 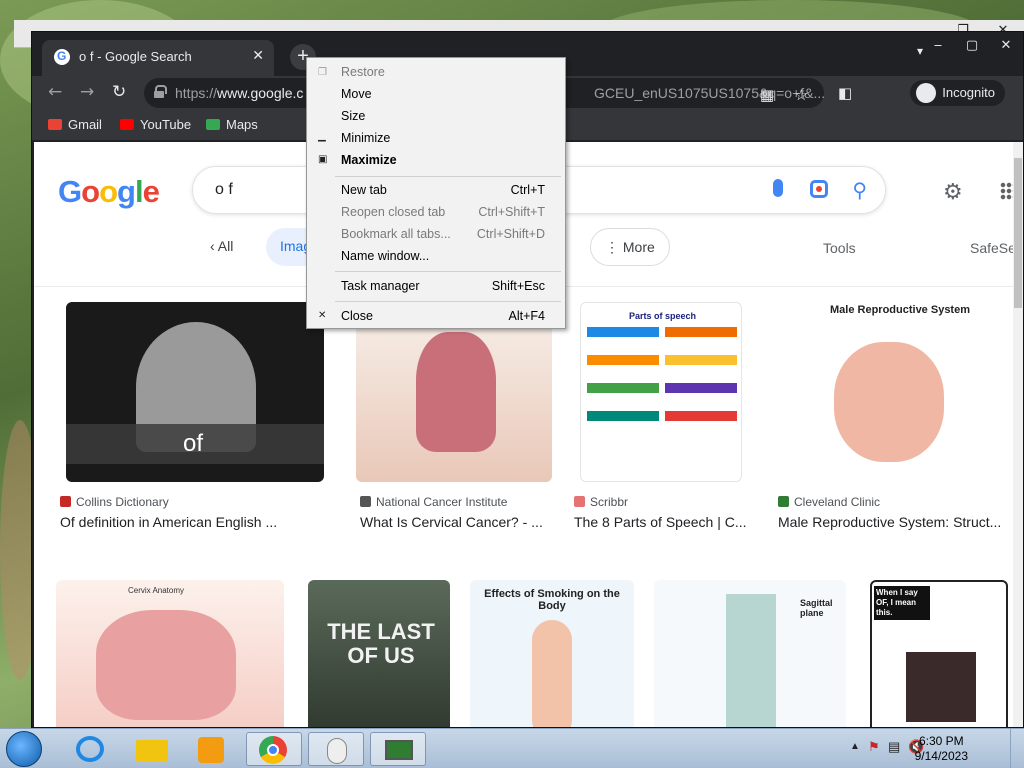 I want to click on shortcut-task-manager: Shift+Esc, so click(x=518, y=286).